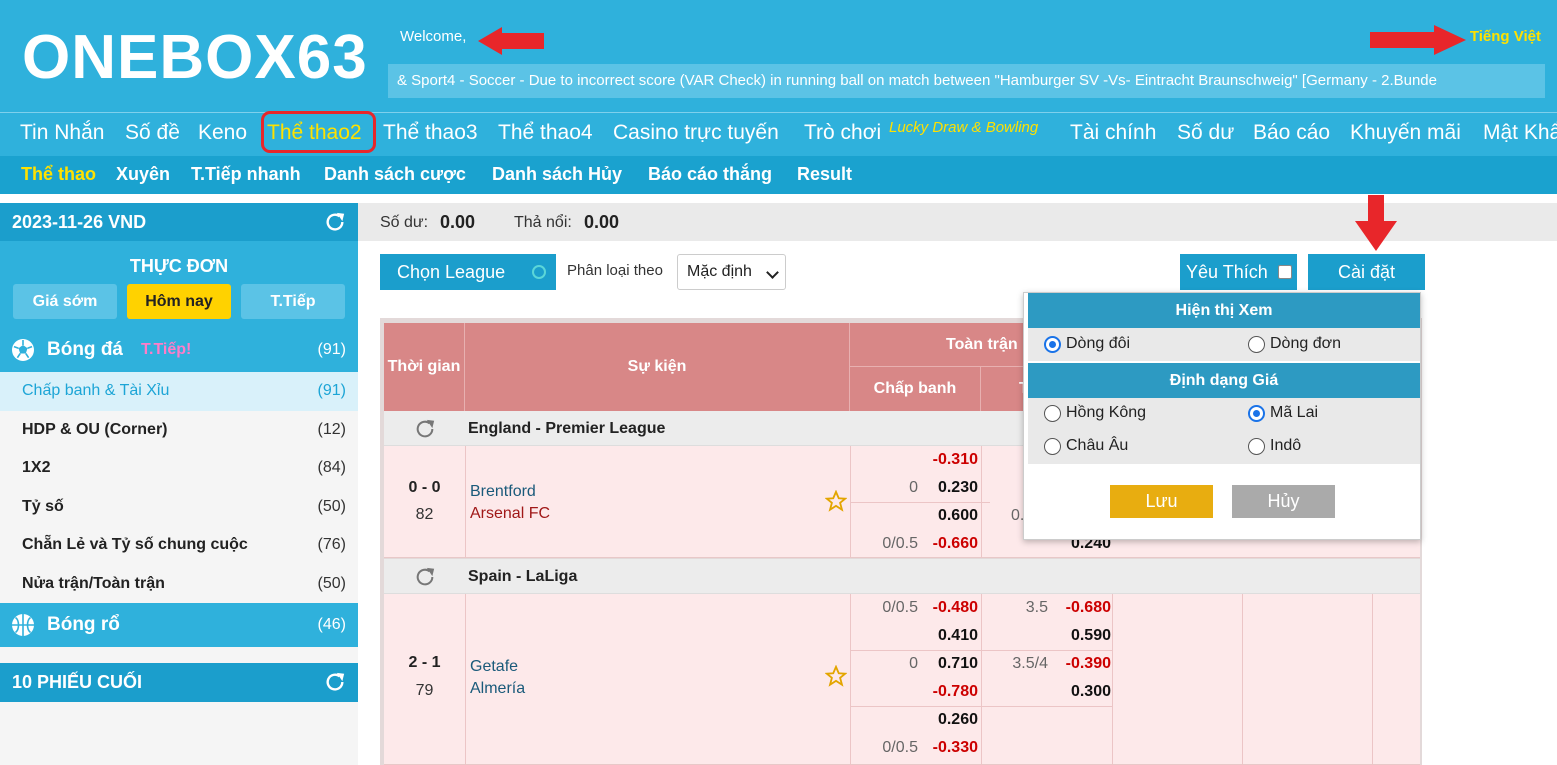 This screenshot has height=765, width=1557. Describe the element at coordinates (494, 667) in the screenshot. I see `home-team: Getafe` at that location.